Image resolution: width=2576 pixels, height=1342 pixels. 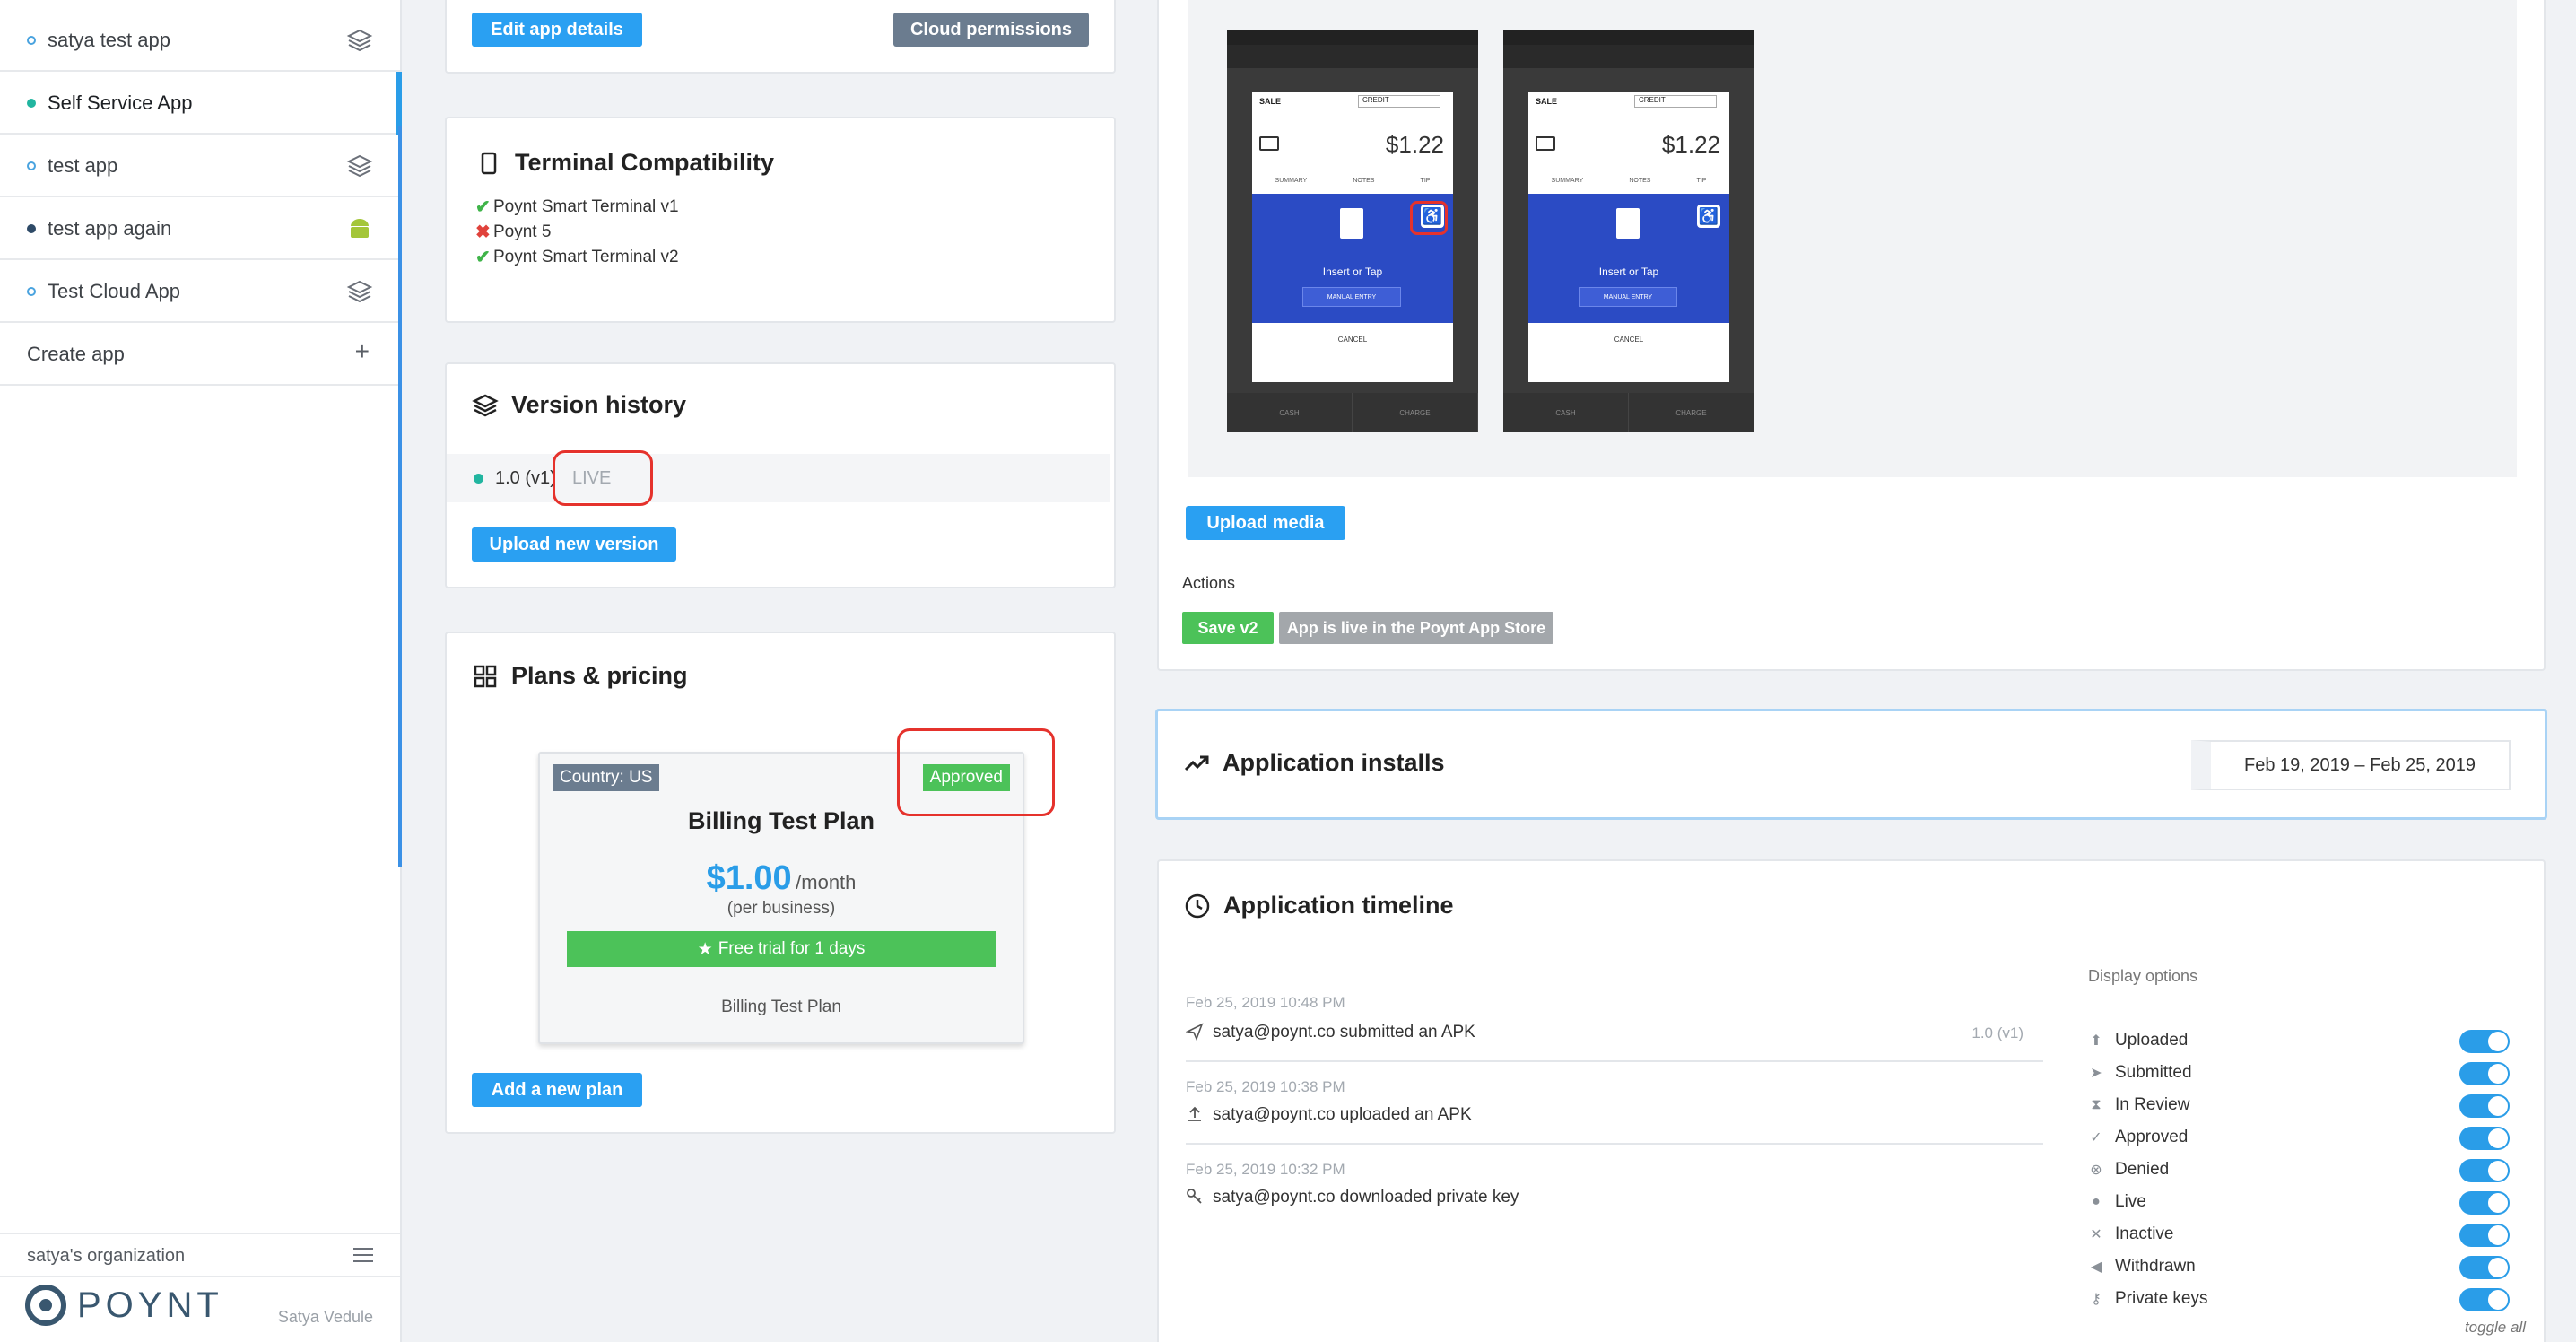 What do you see at coordinates (749, 878) in the screenshot?
I see `price-amount: $1.00` at bounding box center [749, 878].